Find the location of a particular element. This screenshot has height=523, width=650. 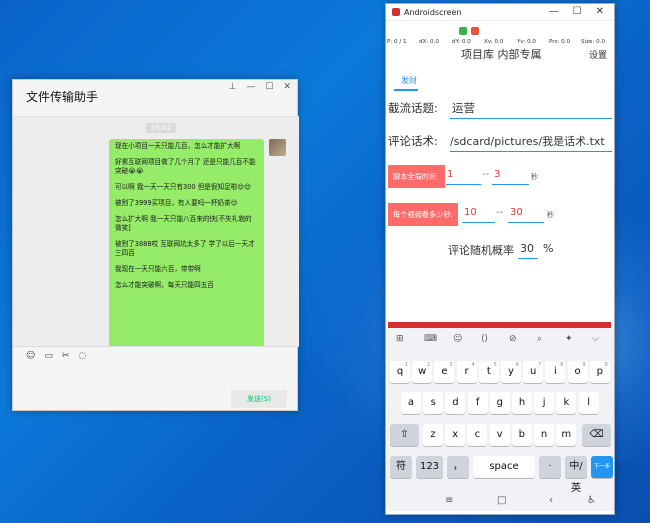

key-j: j is located at coordinates (544, 403).